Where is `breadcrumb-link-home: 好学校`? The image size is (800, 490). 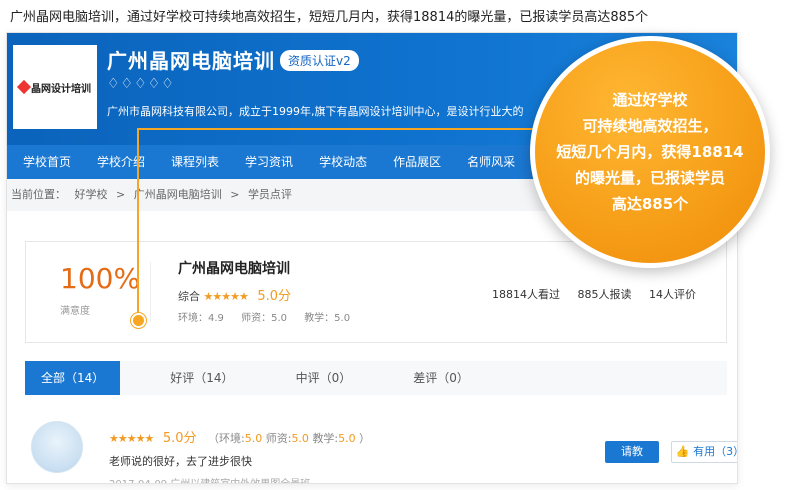 breadcrumb-link-home: 好学校 is located at coordinates (91, 194).